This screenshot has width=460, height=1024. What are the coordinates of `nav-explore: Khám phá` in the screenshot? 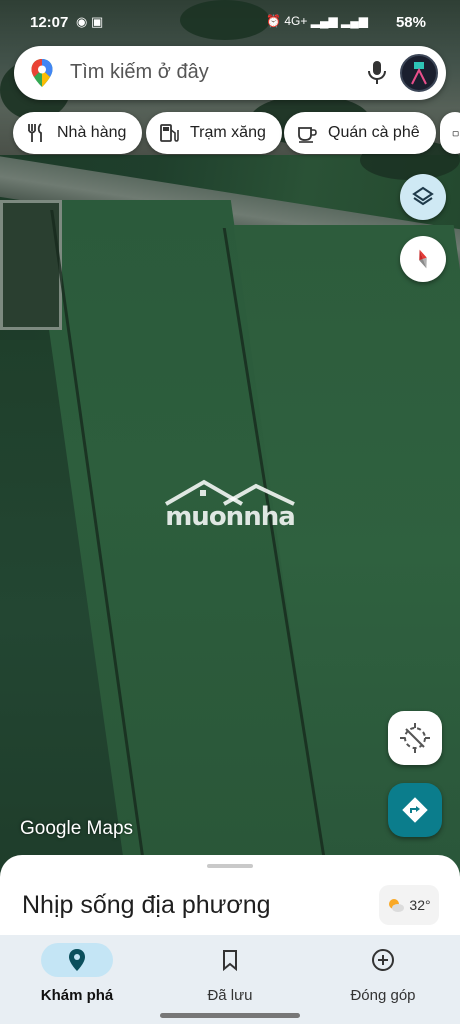 It's located at (77, 976).